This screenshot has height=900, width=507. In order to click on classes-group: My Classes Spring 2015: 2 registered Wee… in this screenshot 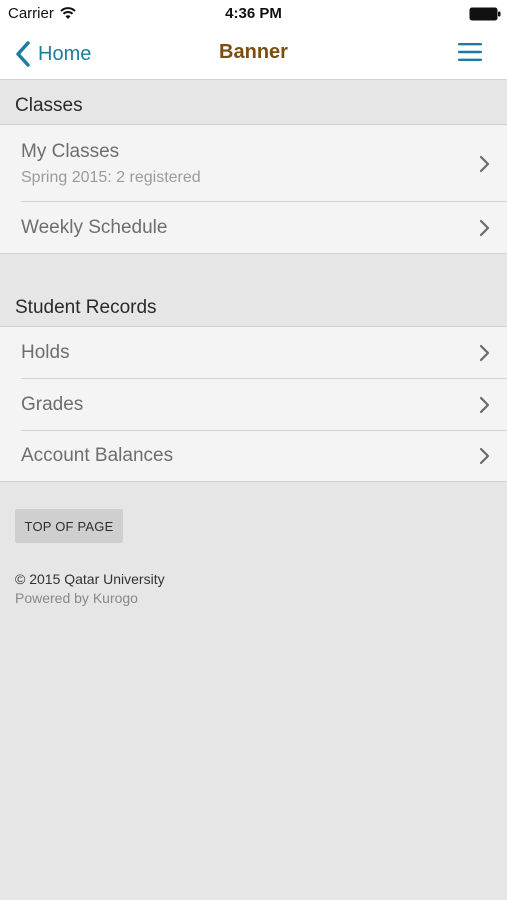, I will do `click(253, 189)`.